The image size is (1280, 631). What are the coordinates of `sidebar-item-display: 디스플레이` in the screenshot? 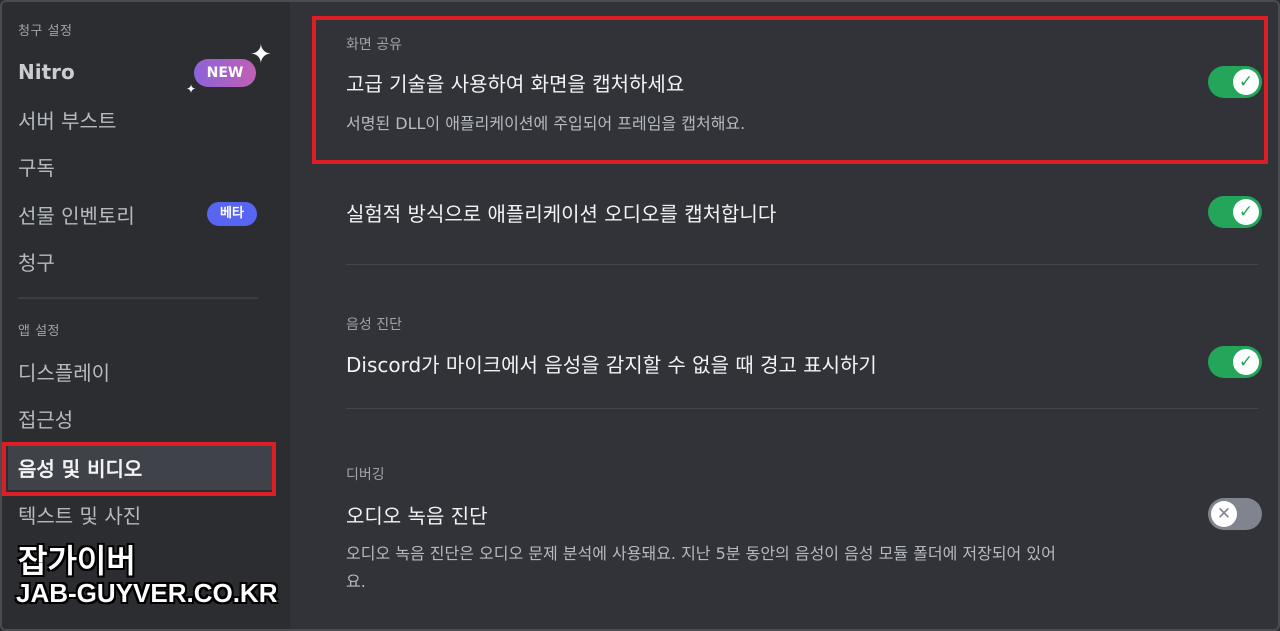 It's located at (64, 371).